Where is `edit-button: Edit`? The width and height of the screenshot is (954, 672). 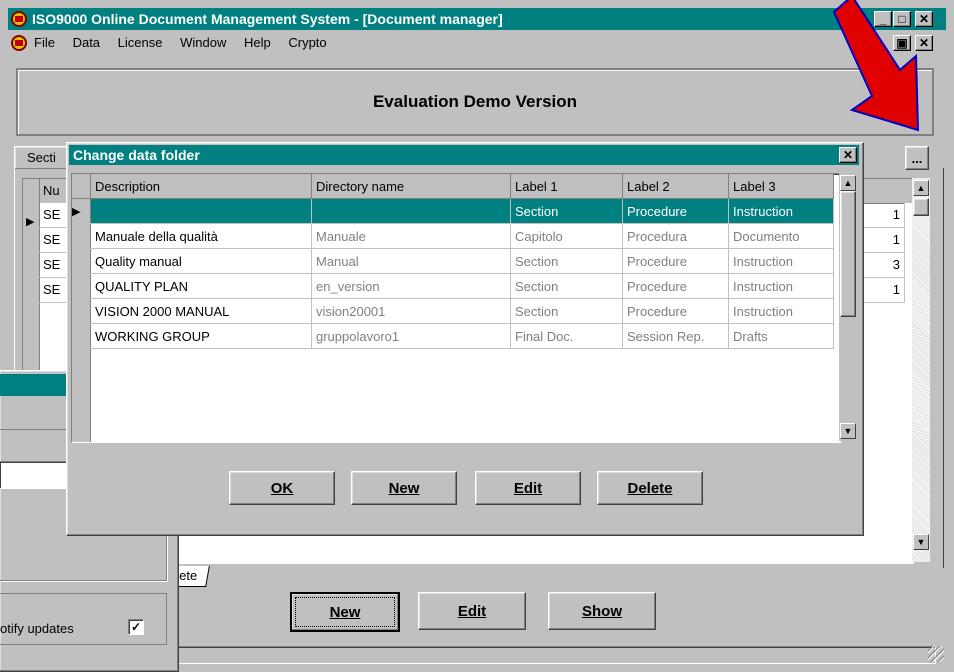 edit-button: Edit is located at coordinates (472, 611).